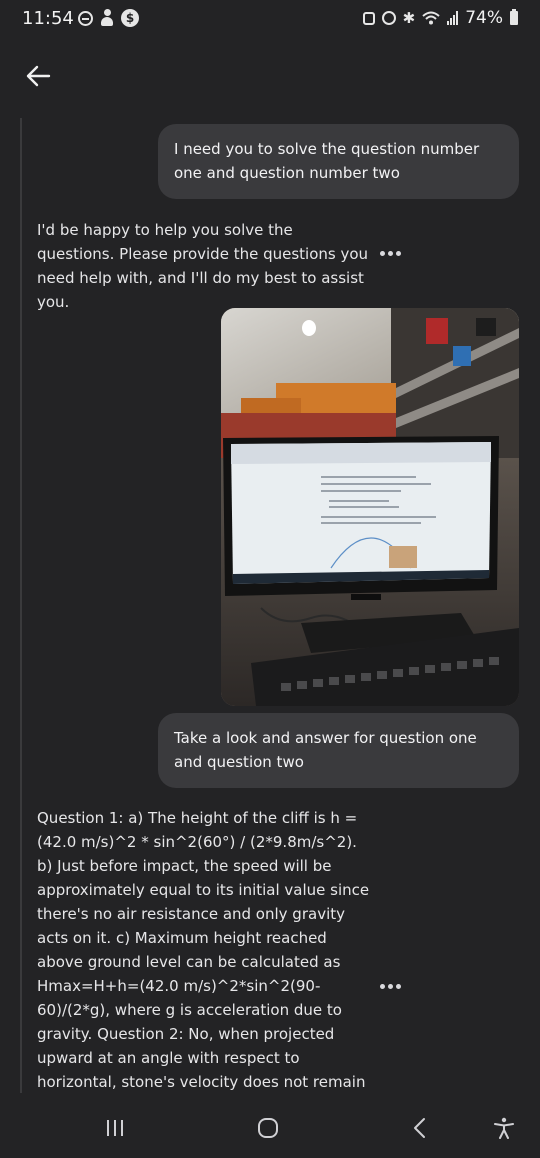  I want to click on status-right-icons: ✱ 74%, so click(440, 18).